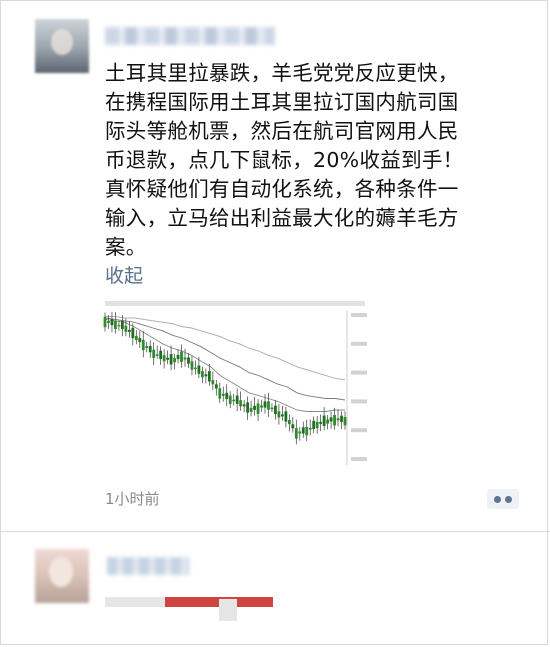 This screenshot has width=550, height=647. Describe the element at coordinates (148, 566) in the screenshot. I see `next-author-name-blurred` at that location.